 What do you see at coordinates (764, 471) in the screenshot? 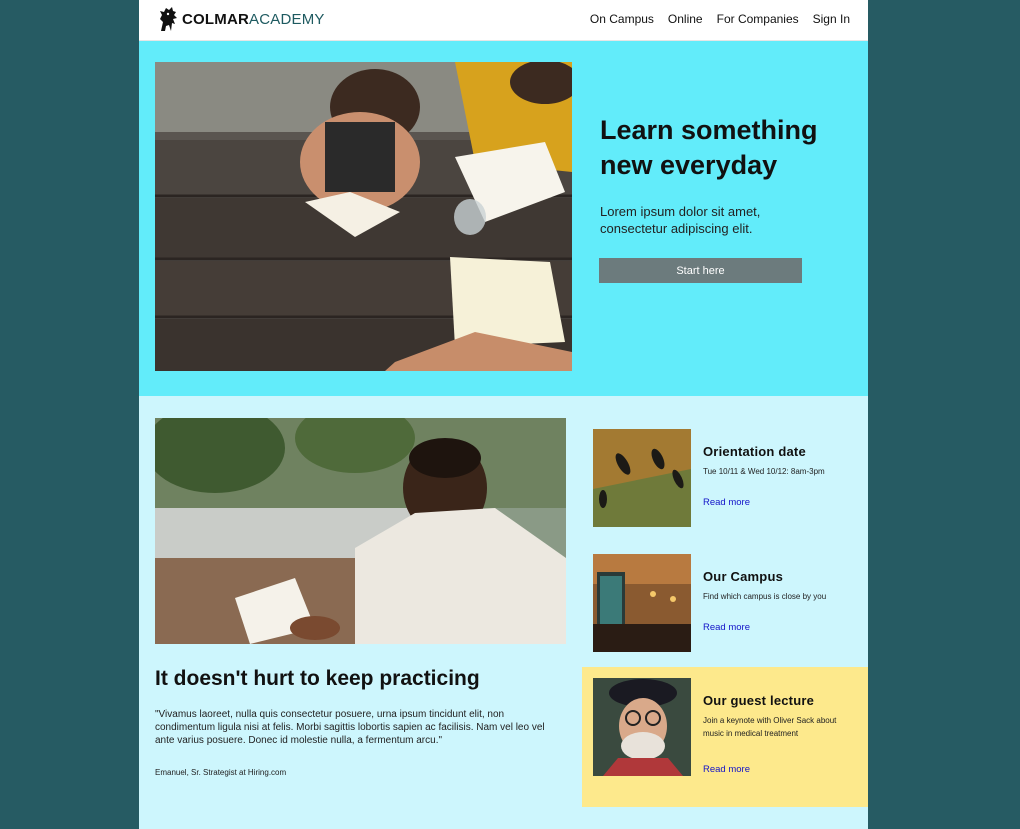
I see `card-orientation-desc: Tue 10/11 & Wed 10/12: 8am-3pm` at bounding box center [764, 471].